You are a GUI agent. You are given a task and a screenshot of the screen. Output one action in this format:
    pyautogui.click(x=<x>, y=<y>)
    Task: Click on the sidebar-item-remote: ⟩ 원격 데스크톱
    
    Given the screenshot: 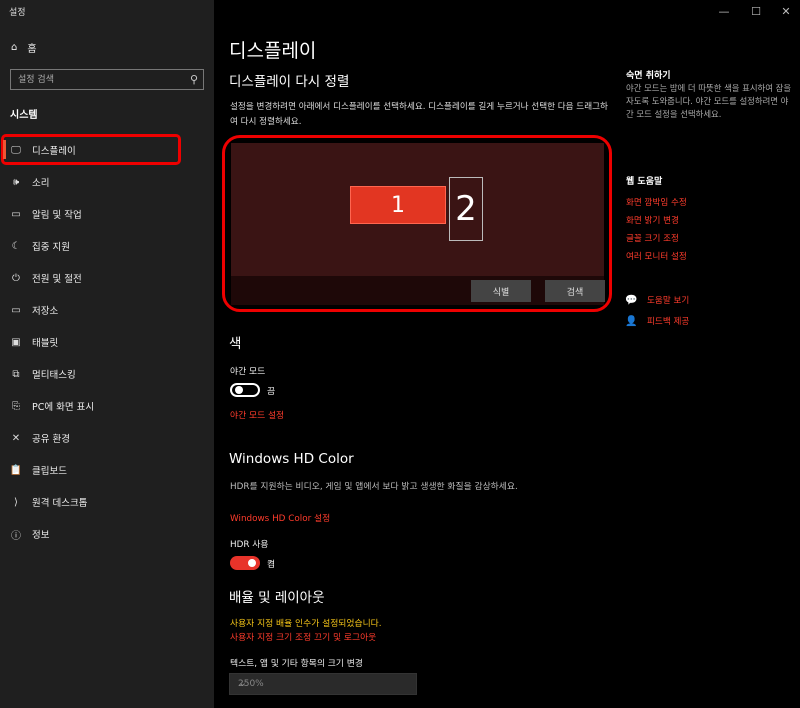 What is the action you would take?
    pyautogui.click(x=107, y=502)
    